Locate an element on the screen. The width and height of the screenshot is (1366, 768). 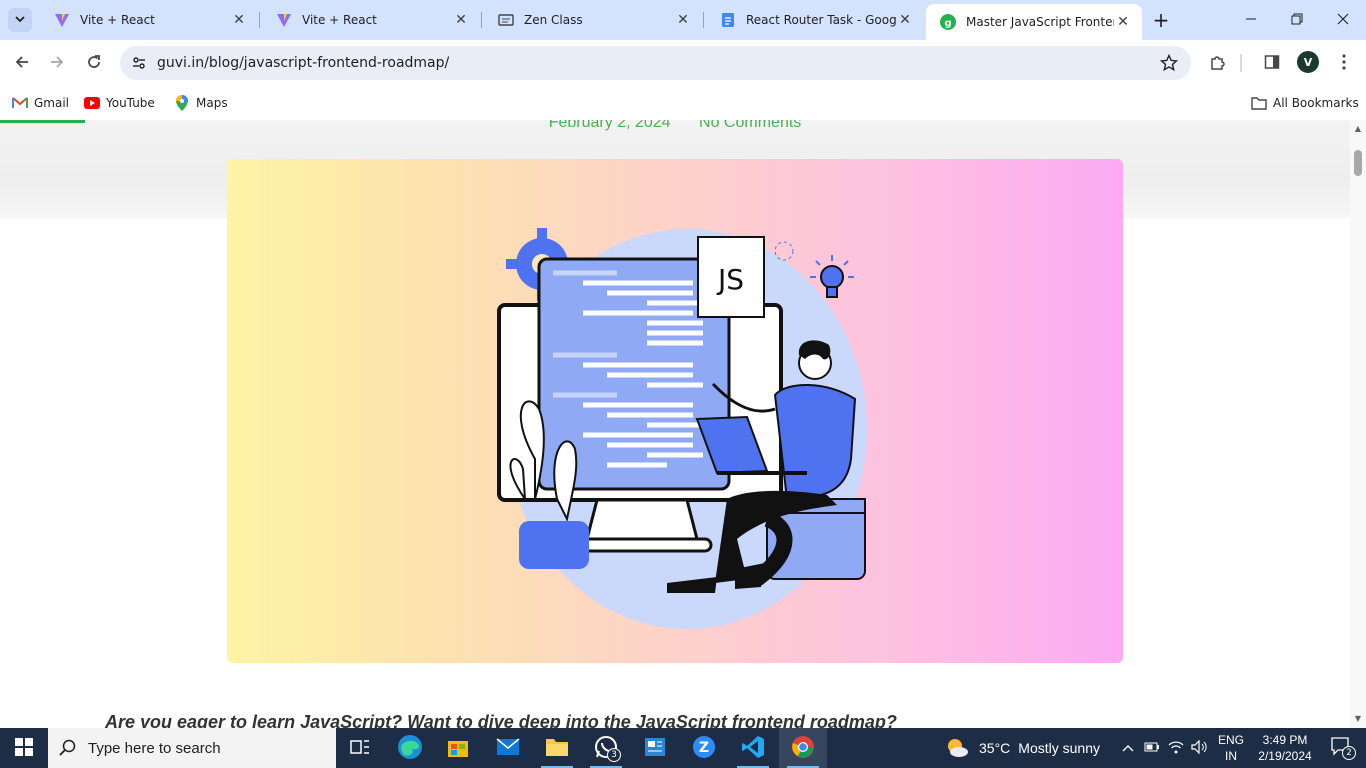
plus-icon: + is located at coordinates (1161, 20).